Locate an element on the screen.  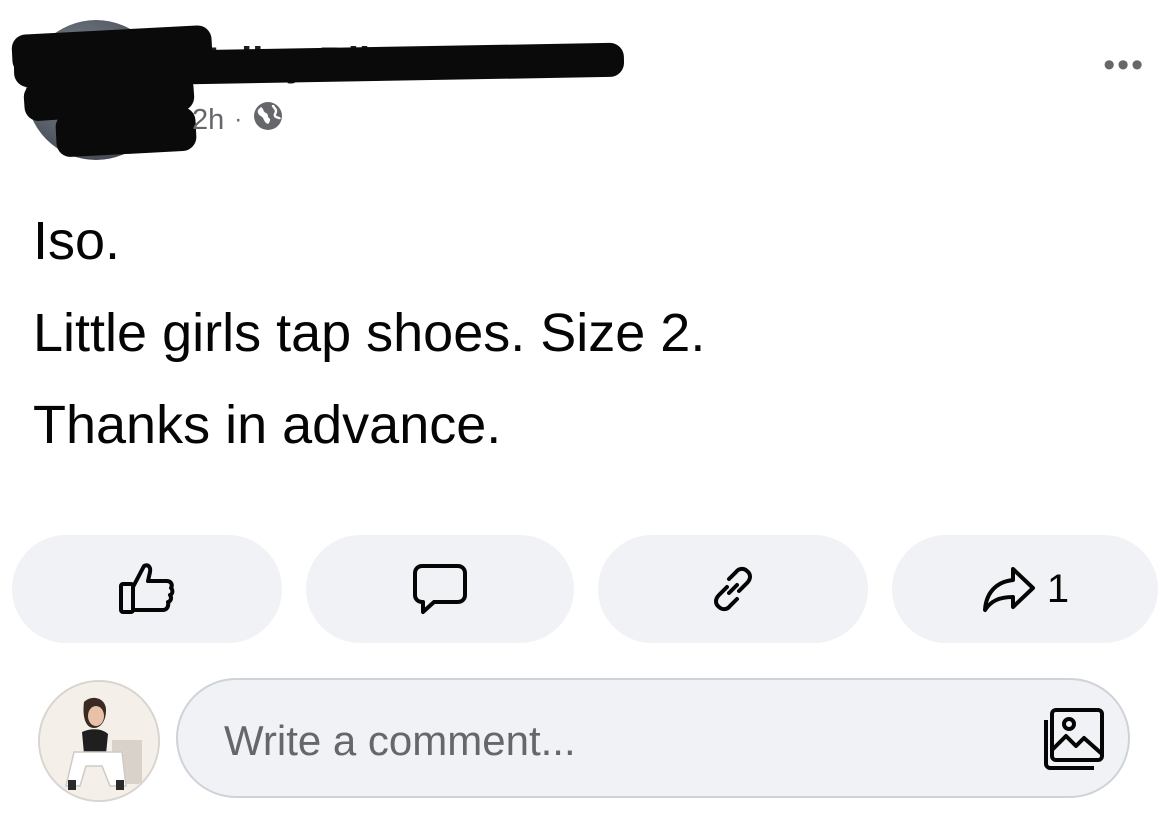
link-icon is located at coordinates (733, 589).